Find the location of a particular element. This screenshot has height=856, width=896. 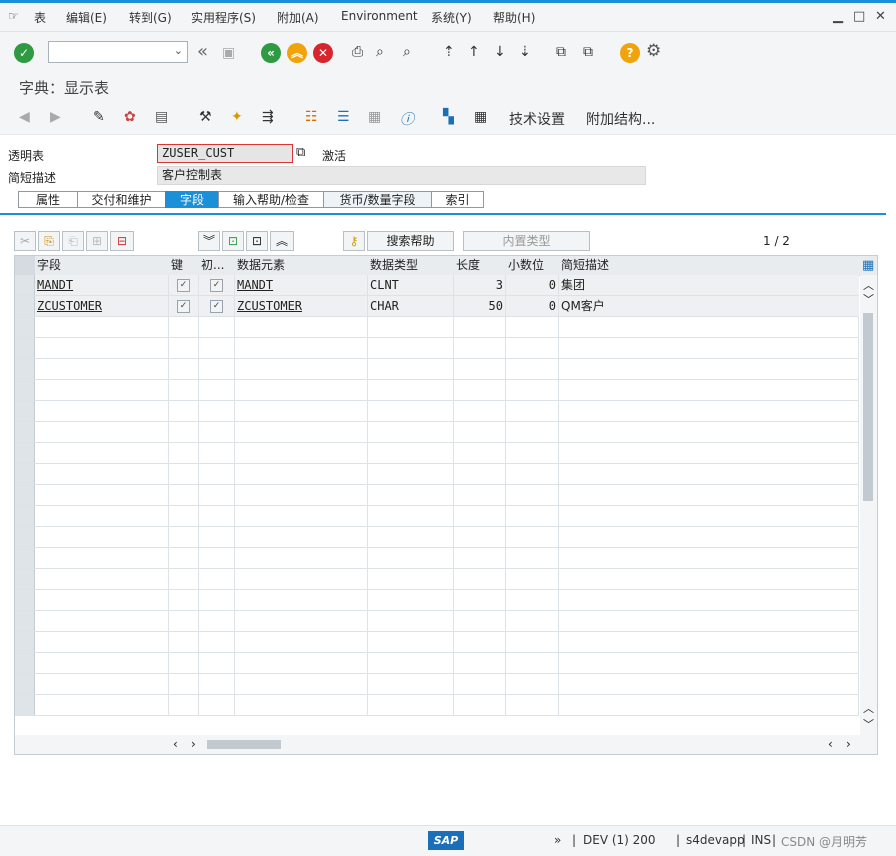

col-field: 字段 is located at coordinates (102, 265).